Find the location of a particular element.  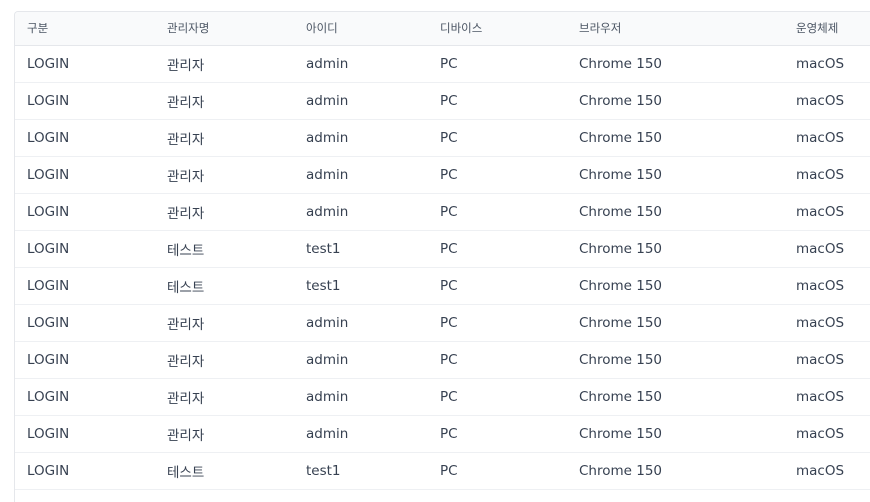

column-header-user-id: 아이디 is located at coordinates (361, 29).